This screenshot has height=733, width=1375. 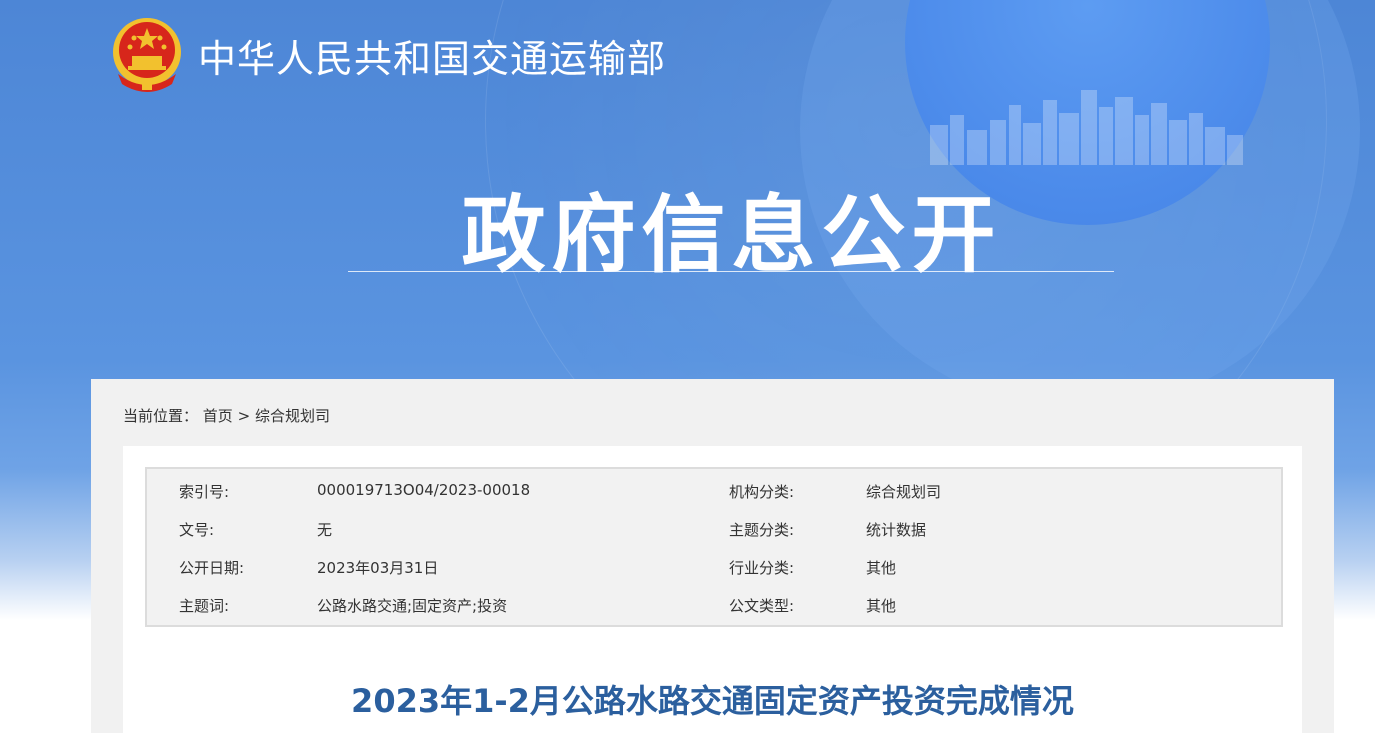 I want to click on topic-category-label: 主题分类:, so click(x=762, y=530).